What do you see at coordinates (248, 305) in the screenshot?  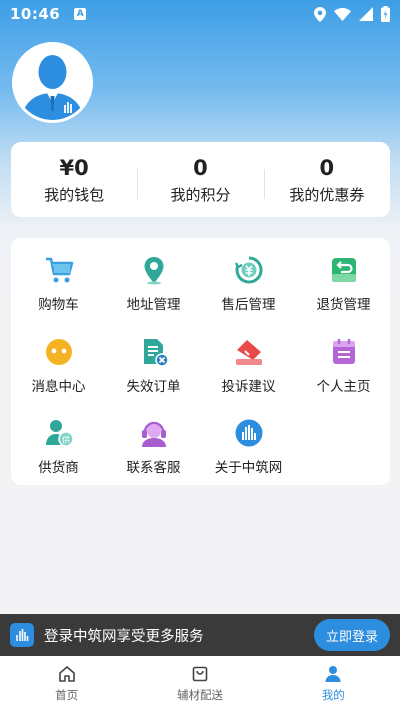 I see `menu-label: 售后管理` at bounding box center [248, 305].